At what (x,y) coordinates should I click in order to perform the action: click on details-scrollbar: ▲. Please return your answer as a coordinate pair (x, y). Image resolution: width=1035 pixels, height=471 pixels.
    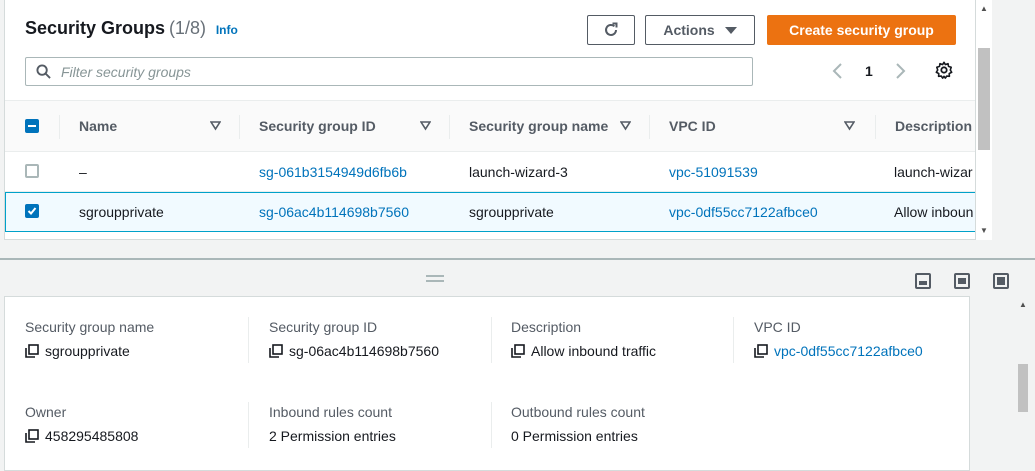
    Looking at the image, I should click on (1023, 381).